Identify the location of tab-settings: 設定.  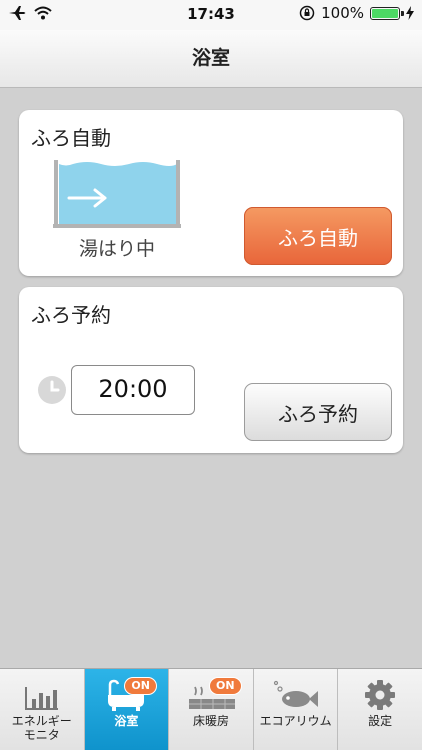
(380, 709).